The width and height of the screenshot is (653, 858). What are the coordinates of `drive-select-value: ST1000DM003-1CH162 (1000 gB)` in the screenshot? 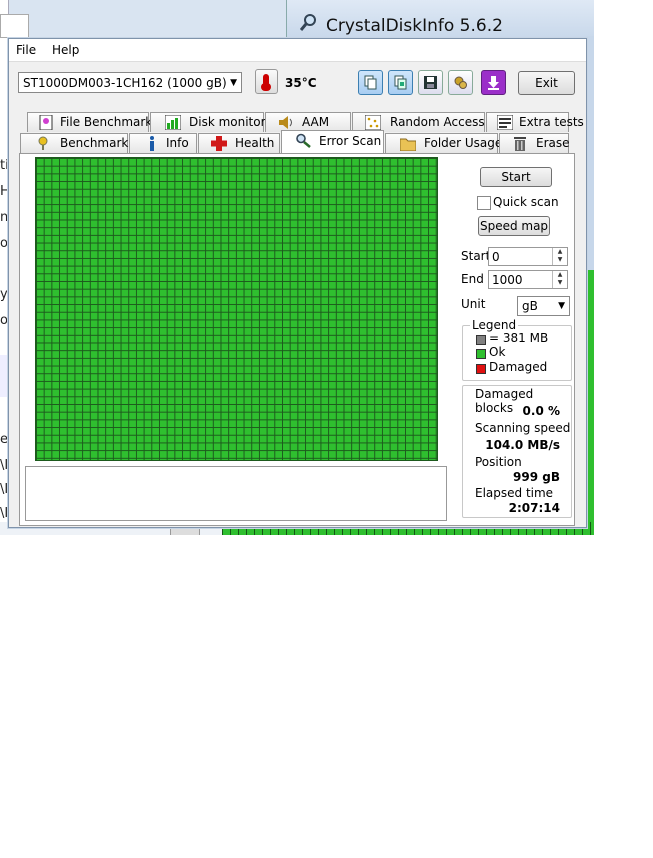 It's located at (125, 83).